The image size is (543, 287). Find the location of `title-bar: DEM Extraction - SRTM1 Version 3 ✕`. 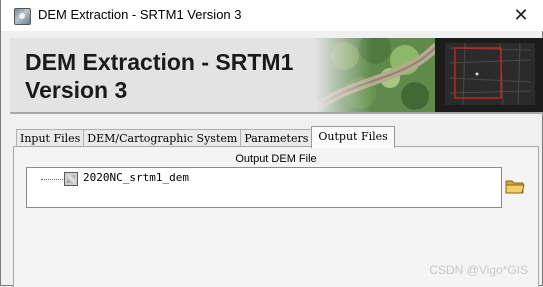

title-bar: DEM Extraction - SRTM1 Version 3 ✕ is located at coordinates (272, 15).